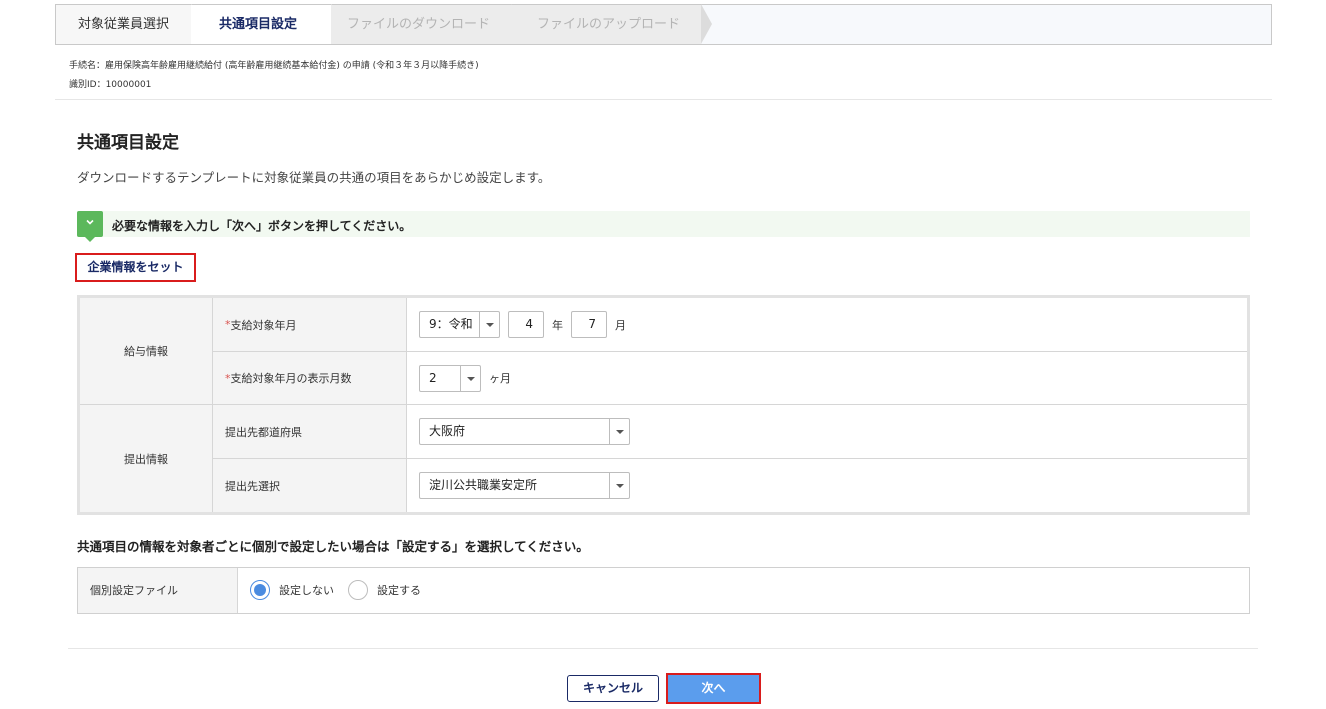 Image resolution: width=1326 pixels, height=709 pixels. Describe the element at coordinates (713, 688) in the screenshot. I see `next-button: 次へ` at that location.